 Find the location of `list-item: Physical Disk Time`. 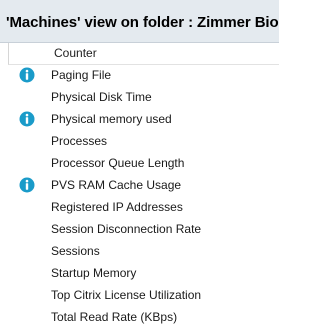

list-item: Physical Disk Time is located at coordinates (139, 98).